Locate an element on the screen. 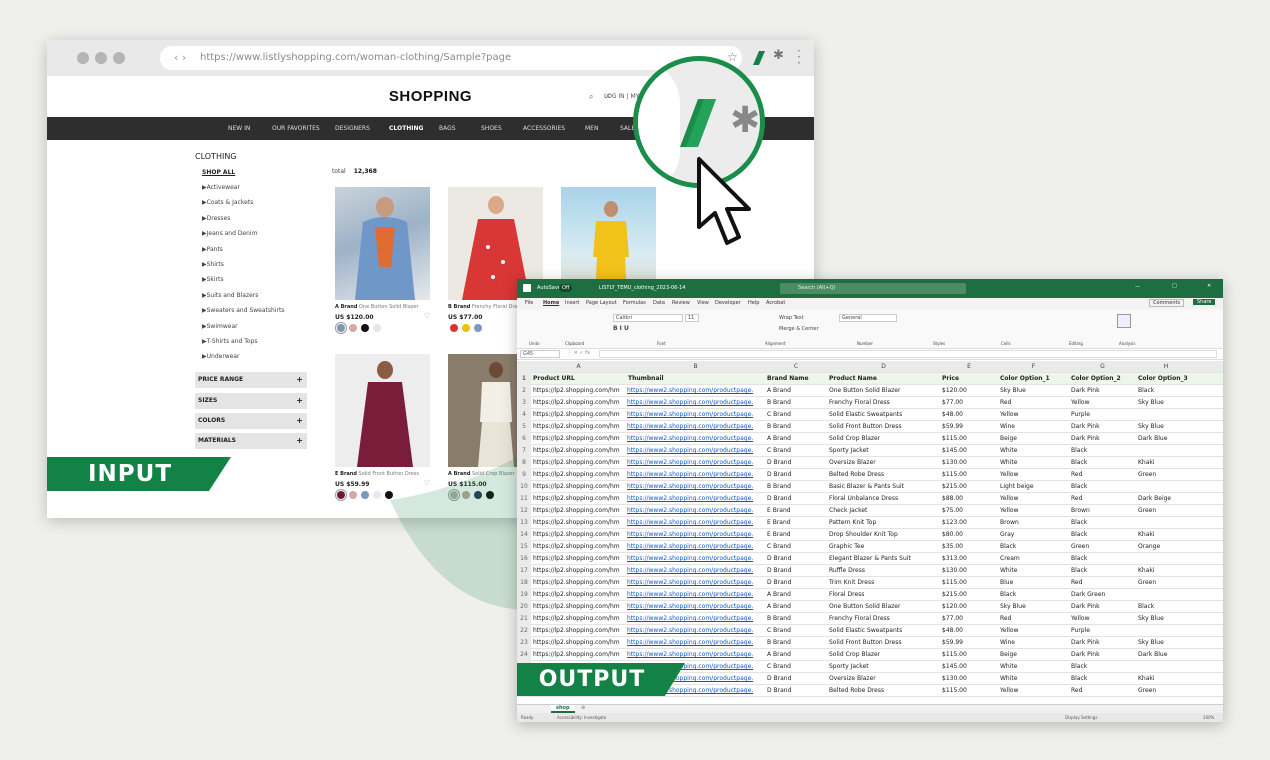 The image size is (1270, 760). header-cell: Product Name is located at coordinates (884, 378).